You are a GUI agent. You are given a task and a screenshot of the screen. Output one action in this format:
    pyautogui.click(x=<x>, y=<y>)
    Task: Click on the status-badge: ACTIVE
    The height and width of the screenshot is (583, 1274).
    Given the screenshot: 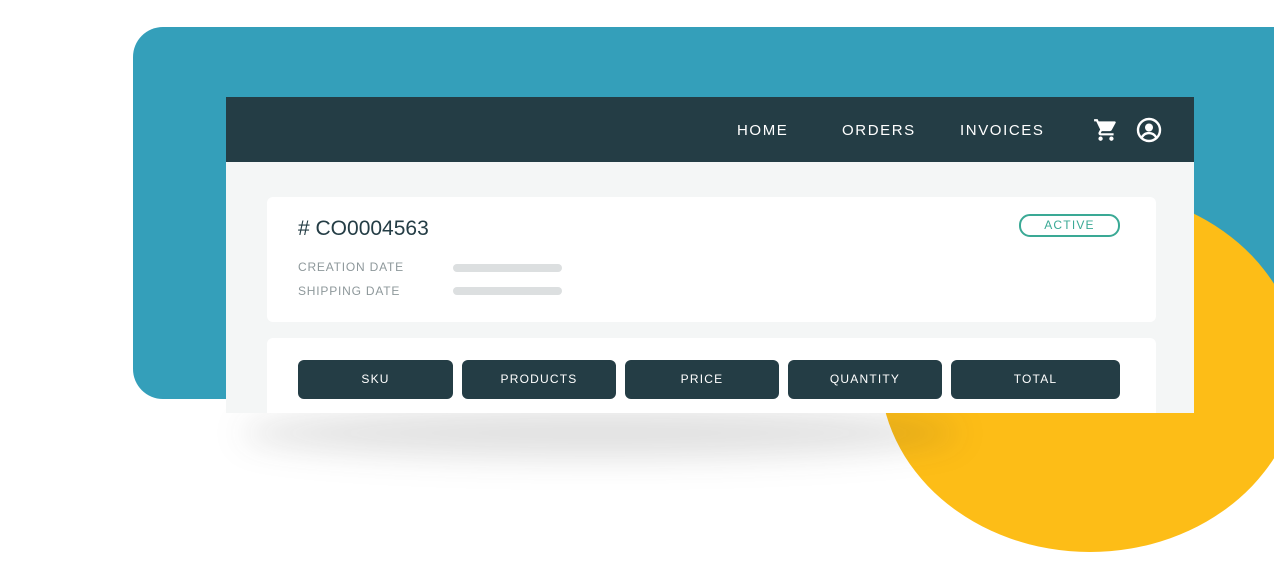 What is the action you would take?
    pyautogui.click(x=1069, y=225)
    